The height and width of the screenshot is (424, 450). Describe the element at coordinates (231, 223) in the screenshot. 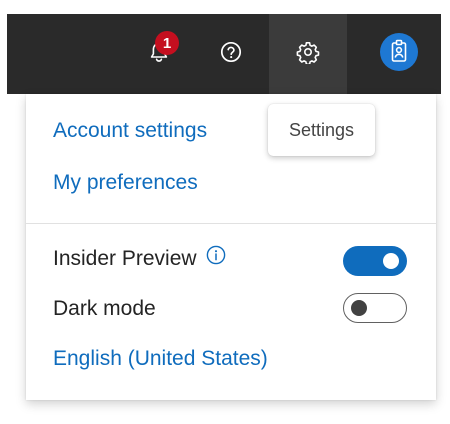

I see `menu-divider` at that location.